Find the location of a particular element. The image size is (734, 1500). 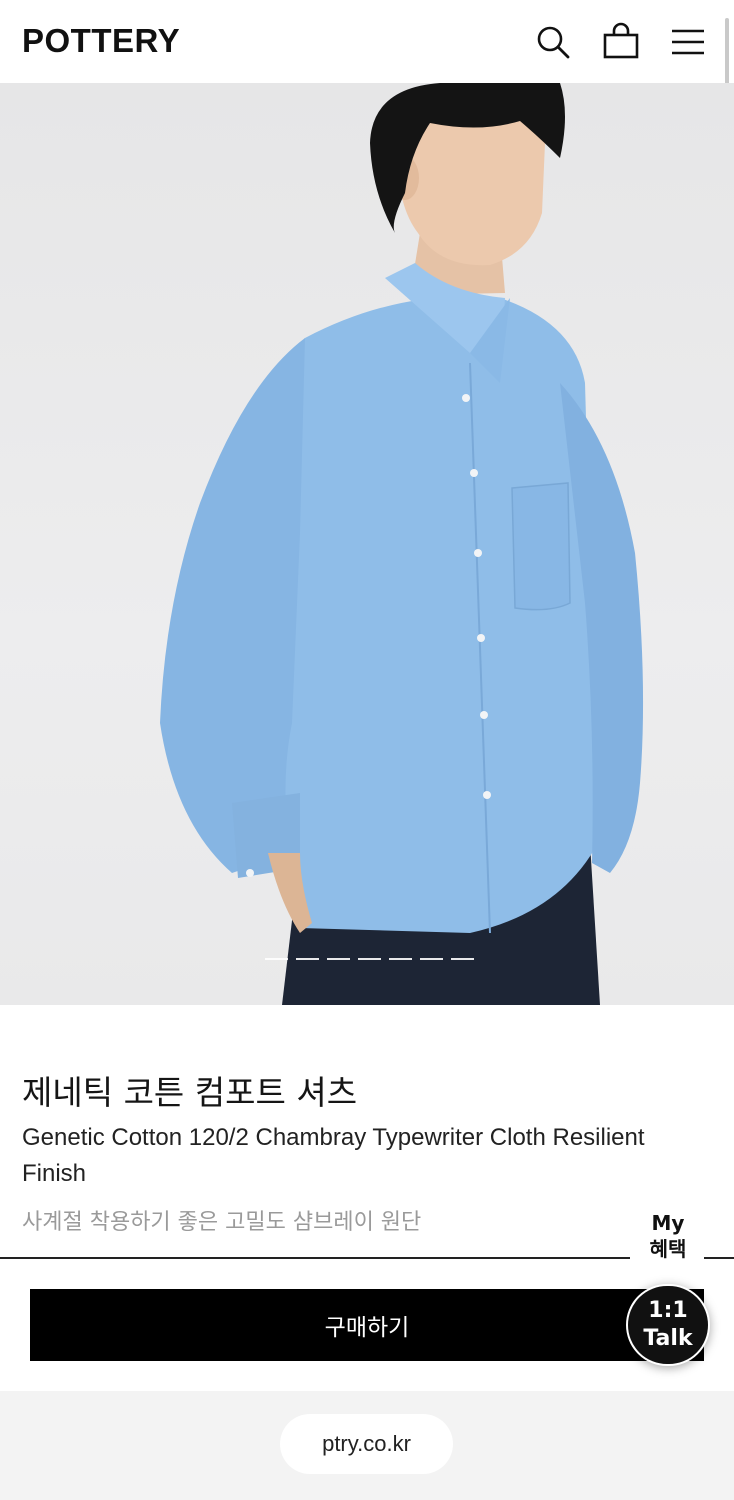

search-icon is located at coordinates (553, 42).